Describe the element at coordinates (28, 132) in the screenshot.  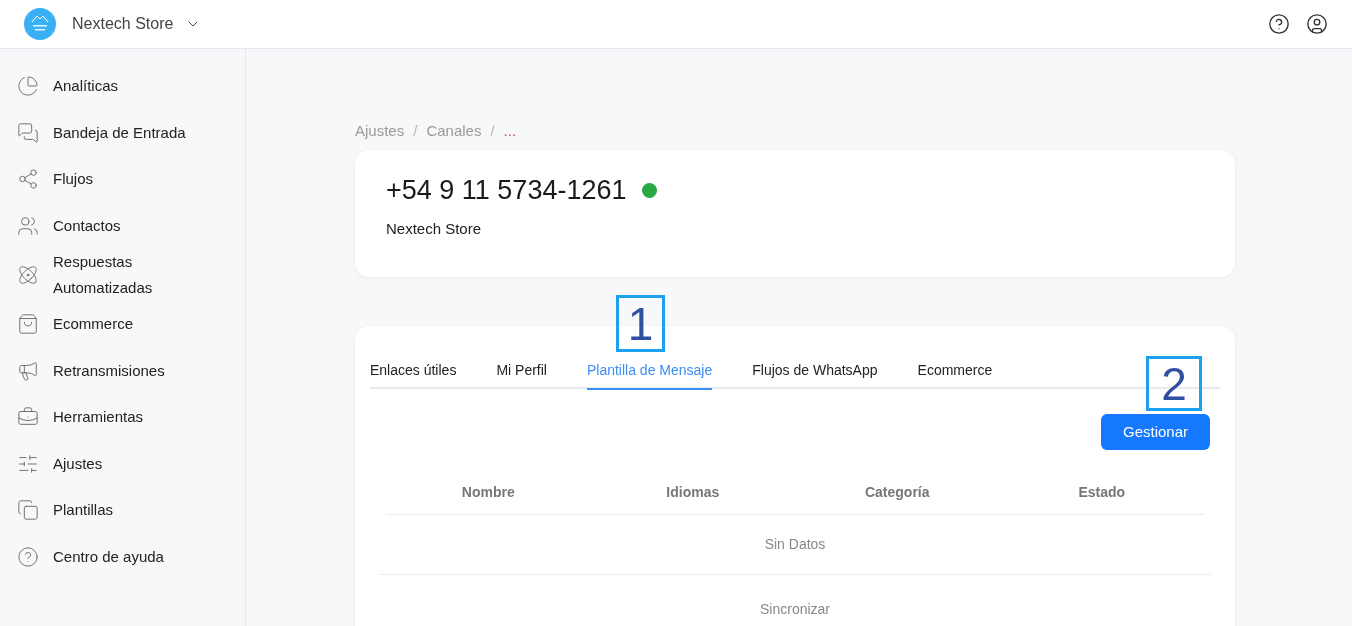
I see `chat-bubbles-icon` at that location.